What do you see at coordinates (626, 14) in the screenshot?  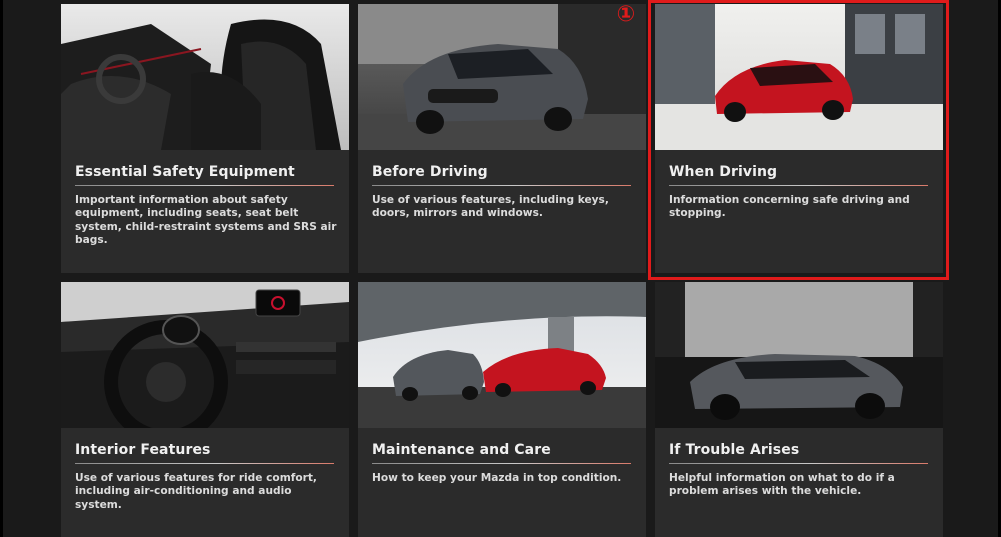 I see `annotation-marker: ①` at bounding box center [626, 14].